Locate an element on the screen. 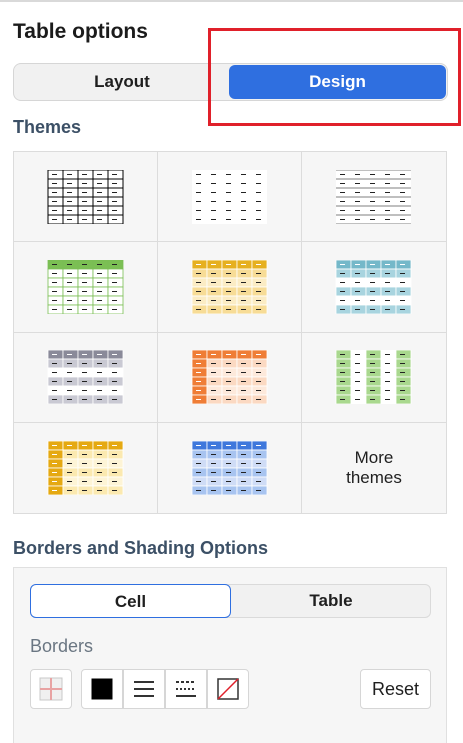 This screenshot has width=463, height=743. borders-label: Borders is located at coordinates (62, 646).